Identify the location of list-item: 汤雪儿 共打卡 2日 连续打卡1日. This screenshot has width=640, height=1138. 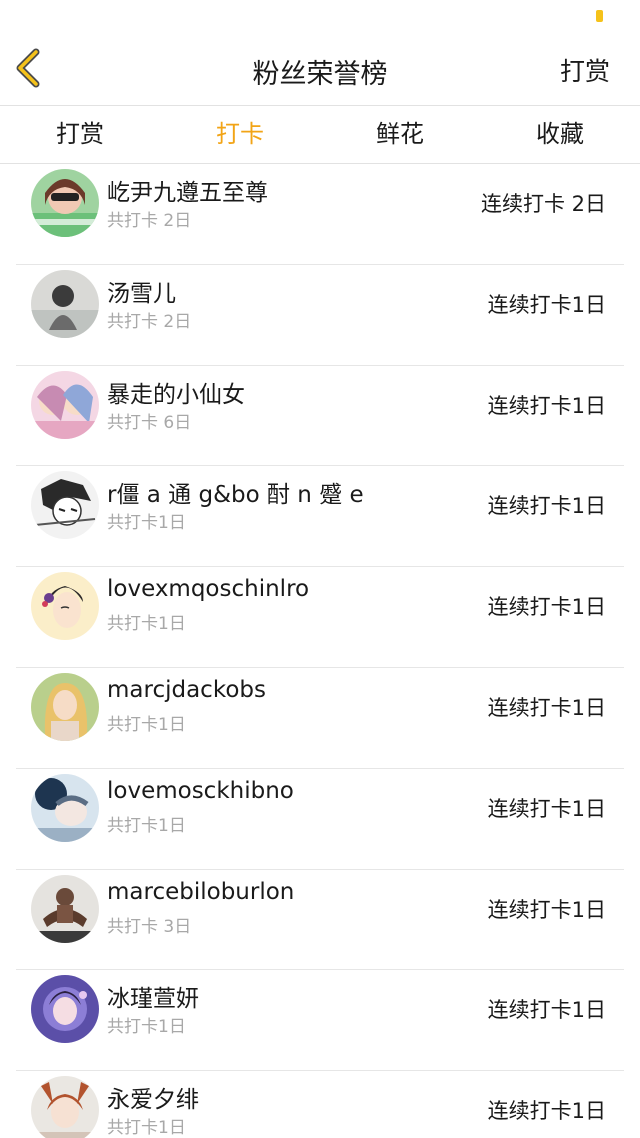
(320, 315).